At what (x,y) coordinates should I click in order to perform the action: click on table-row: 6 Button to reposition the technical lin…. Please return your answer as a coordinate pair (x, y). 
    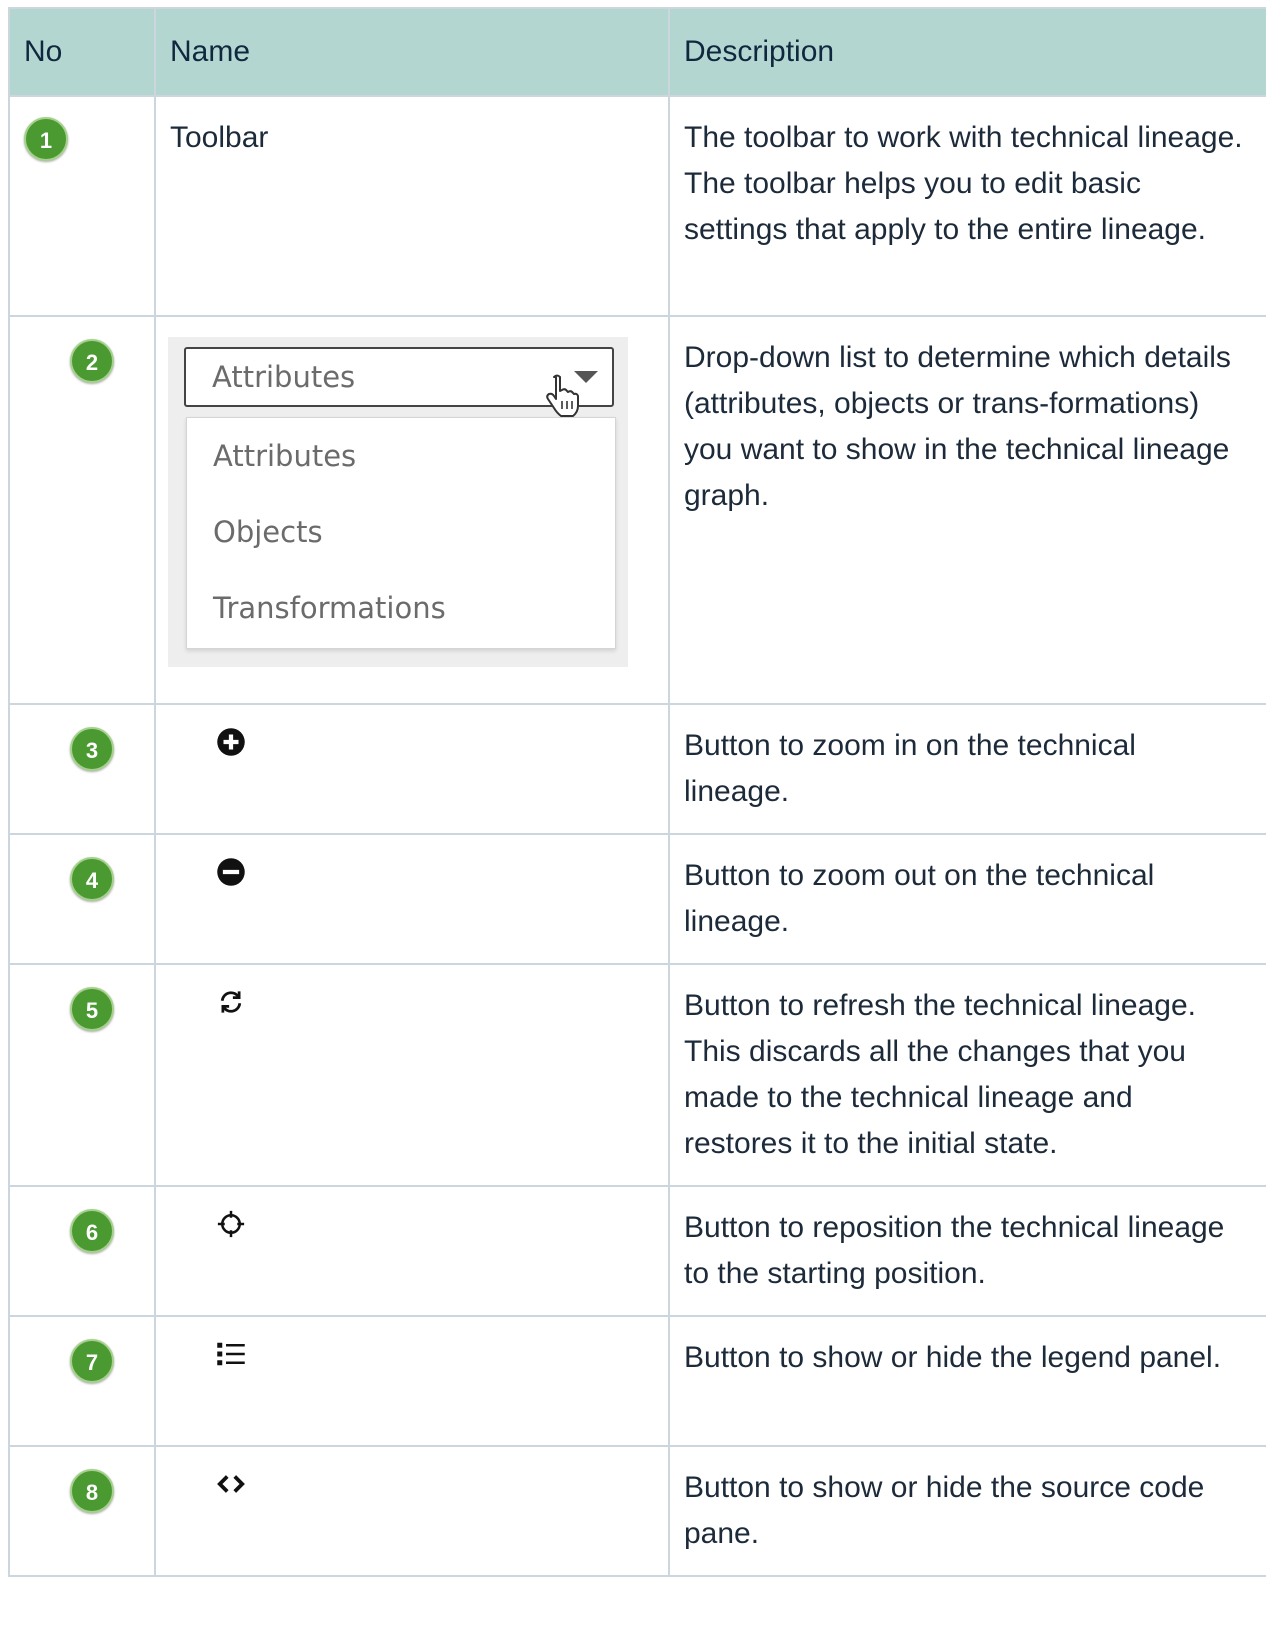
    Looking at the image, I should click on (637, 1251).